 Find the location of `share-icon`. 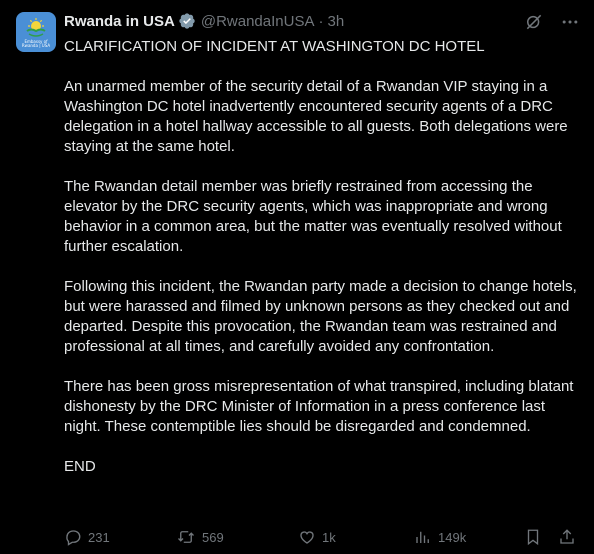

share-icon is located at coordinates (567, 537).